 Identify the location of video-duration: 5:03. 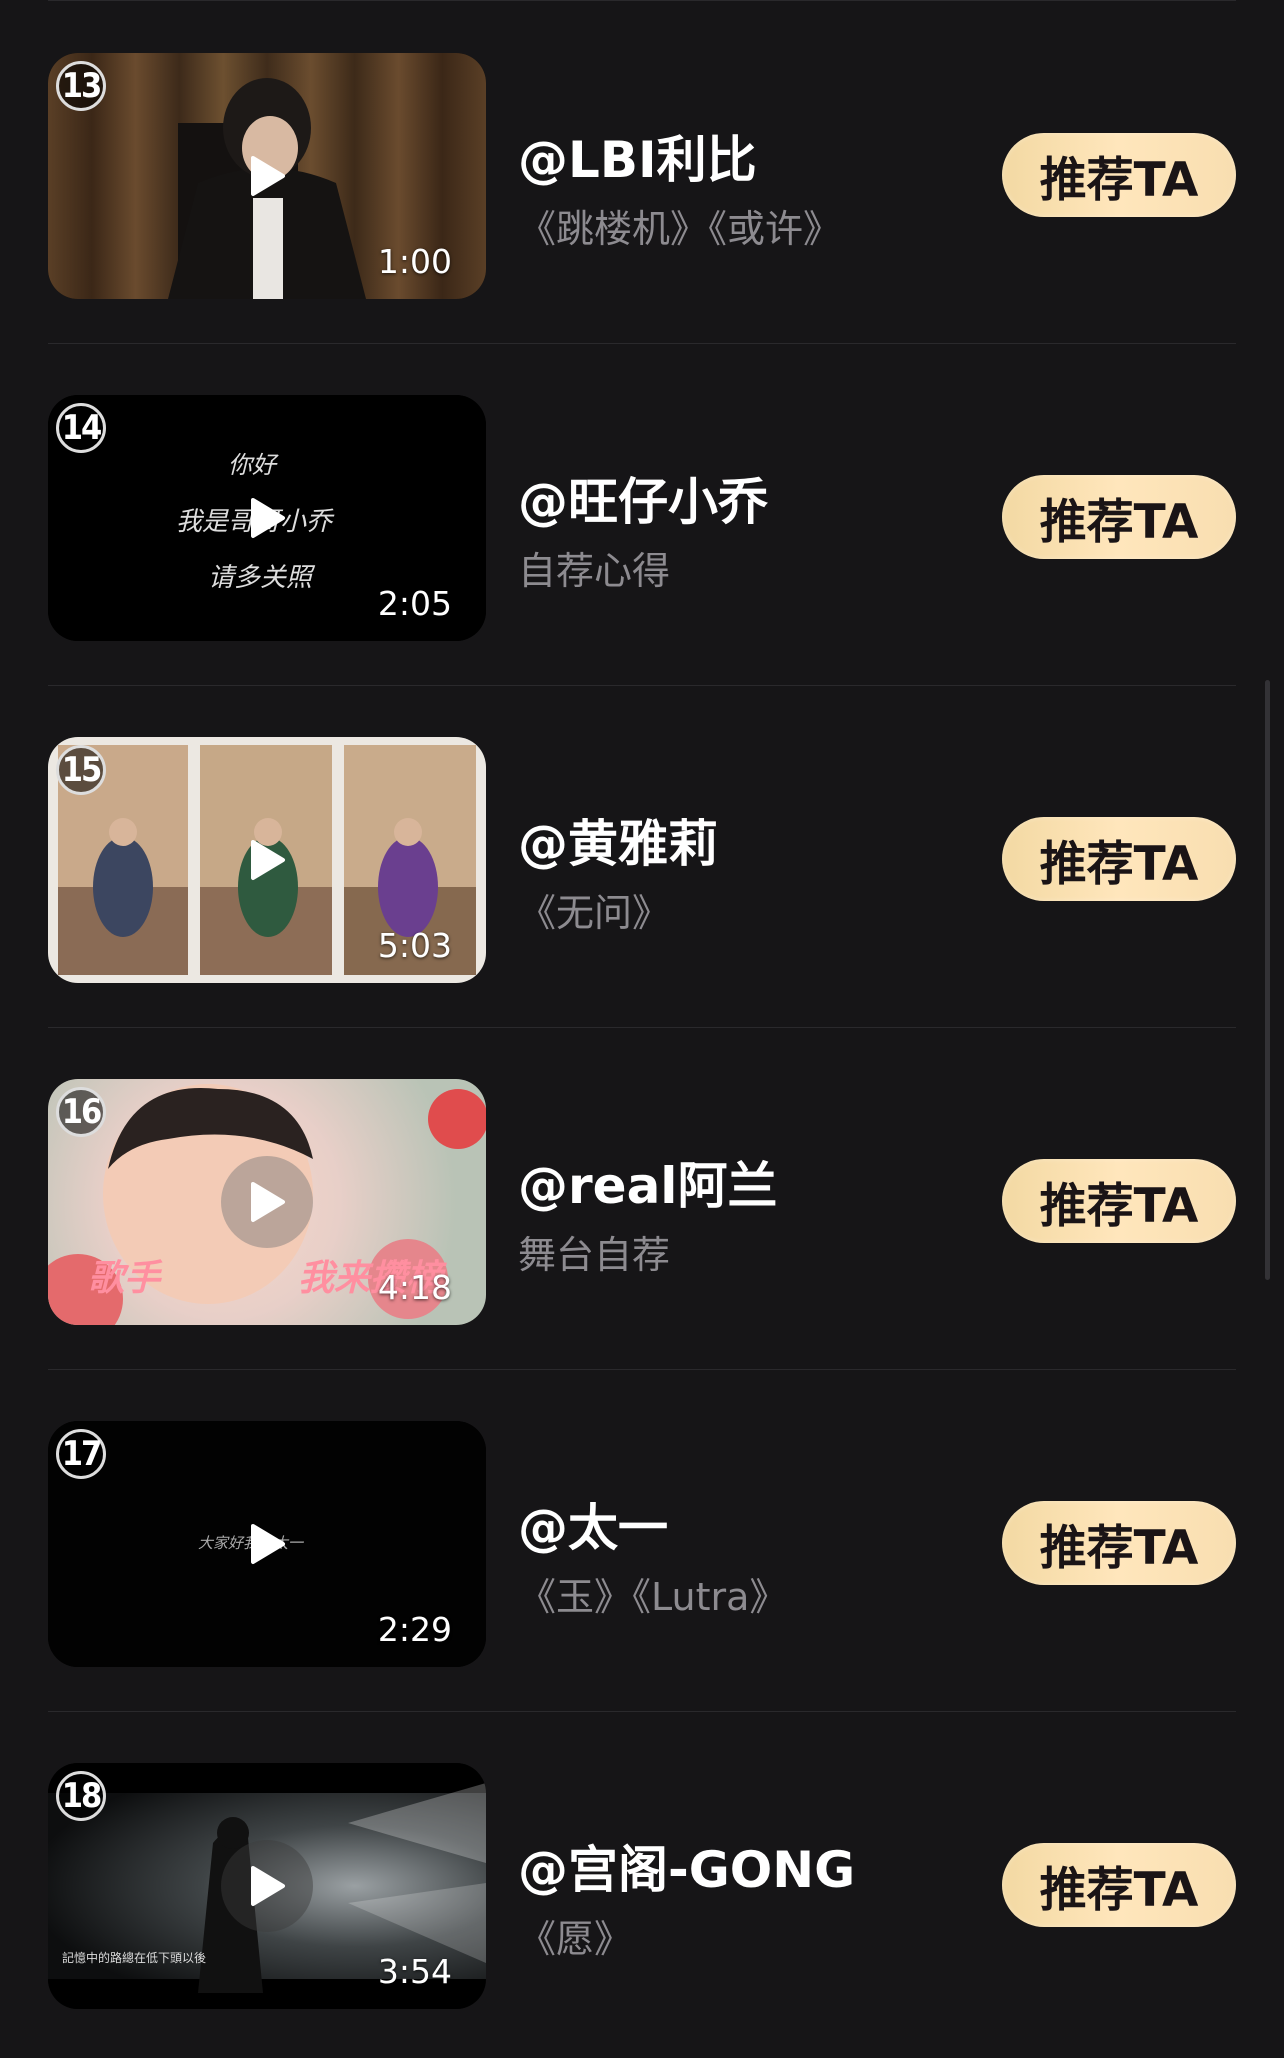
(414, 945).